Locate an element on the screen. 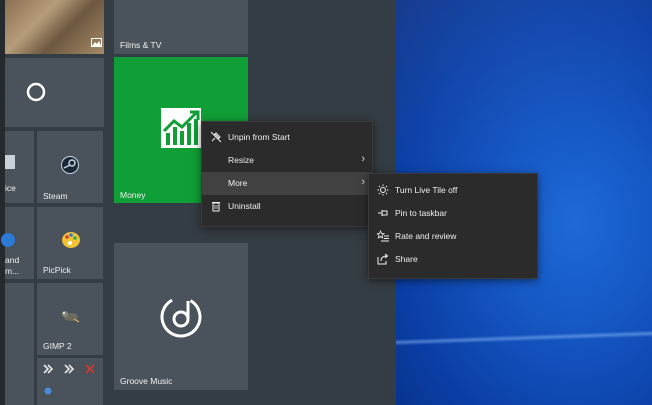 This screenshot has height=405, width=652. rate-and-review-item: Rate and review is located at coordinates (453, 236).